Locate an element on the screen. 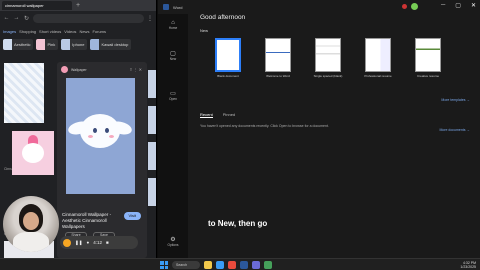 The image size is (480, 270). minimize-icon: ─ is located at coordinates (443, 5).